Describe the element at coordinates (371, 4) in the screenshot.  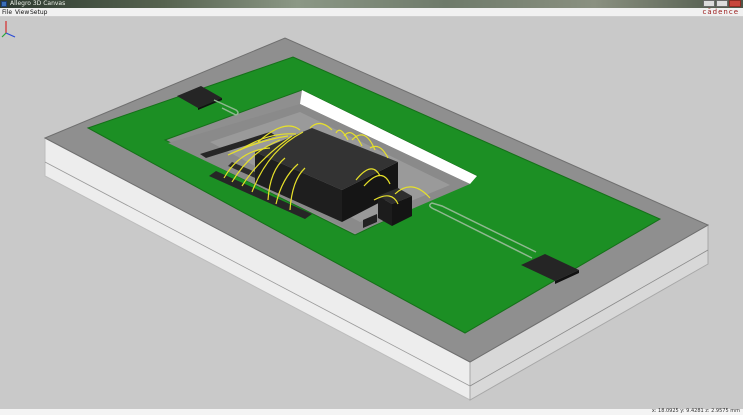
I see `title-bar: Allegro 3D Canvas` at that location.